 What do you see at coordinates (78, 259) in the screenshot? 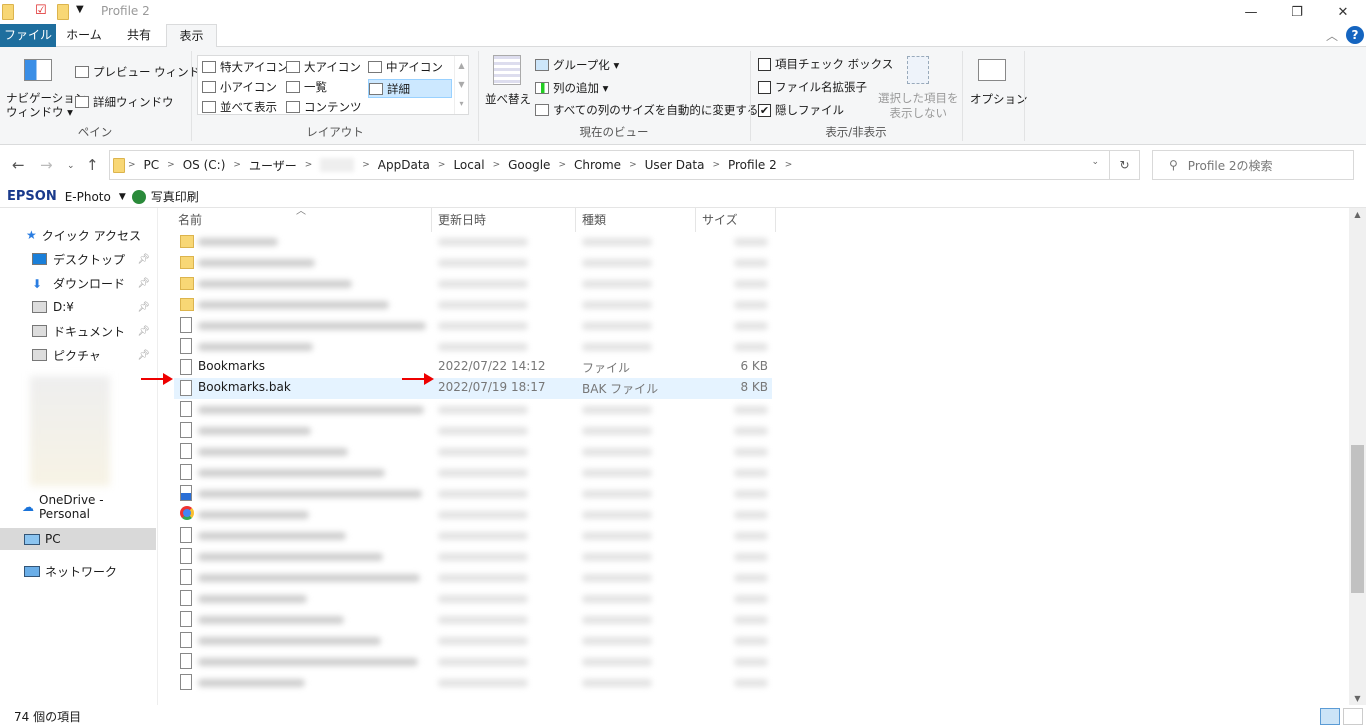
I see `nav-item: デスクトップ 📌︎` at bounding box center [78, 259].